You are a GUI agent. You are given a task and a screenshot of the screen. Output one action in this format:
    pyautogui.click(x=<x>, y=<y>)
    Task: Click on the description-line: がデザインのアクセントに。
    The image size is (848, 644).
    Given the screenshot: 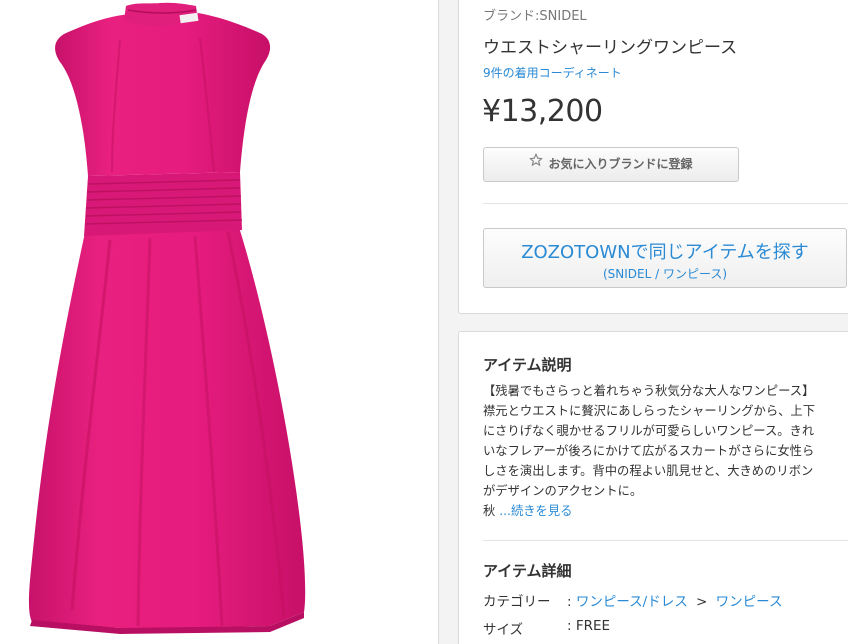 What is the action you would take?
    pyautogui.click(x=563, y=491)
    